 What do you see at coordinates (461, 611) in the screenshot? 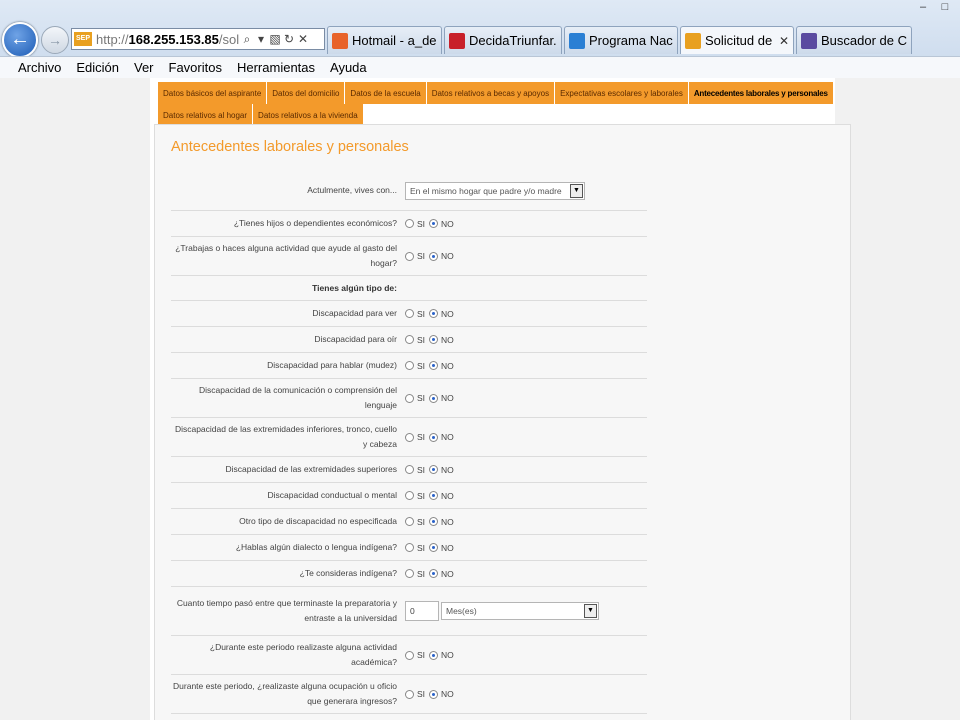
I see `select-value: Mes(es)` at bounding box center [461, 611].